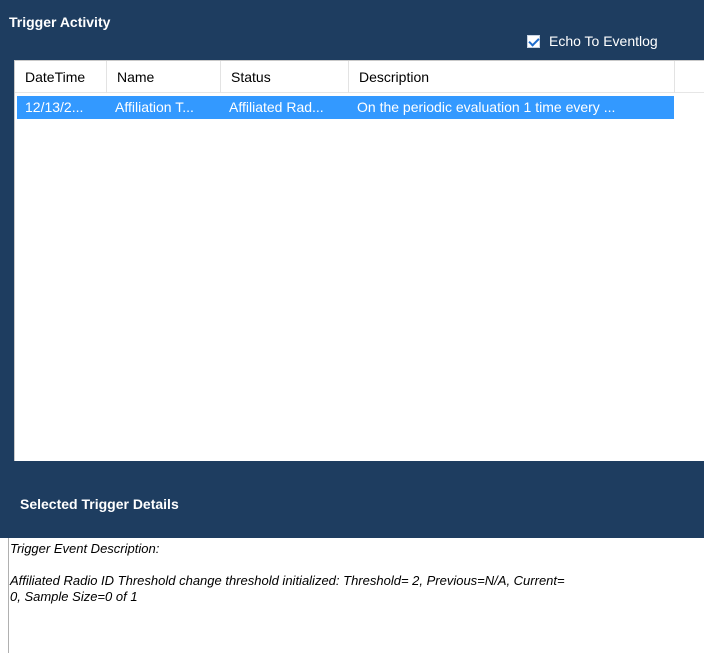 The width and height of the screenshot is (704, 653). I want to click on selected-trigger-details-title: Selected Trigger Details, so click(99, 504).